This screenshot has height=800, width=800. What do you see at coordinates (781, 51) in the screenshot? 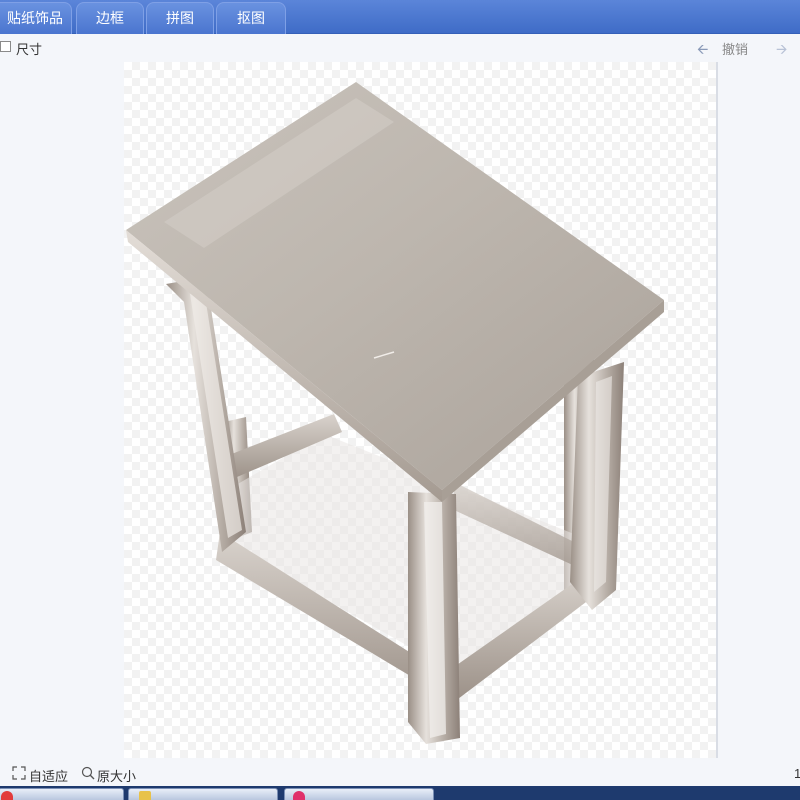
I see `arrow-right-icon: 🡪` at bounding box center [781, 51].